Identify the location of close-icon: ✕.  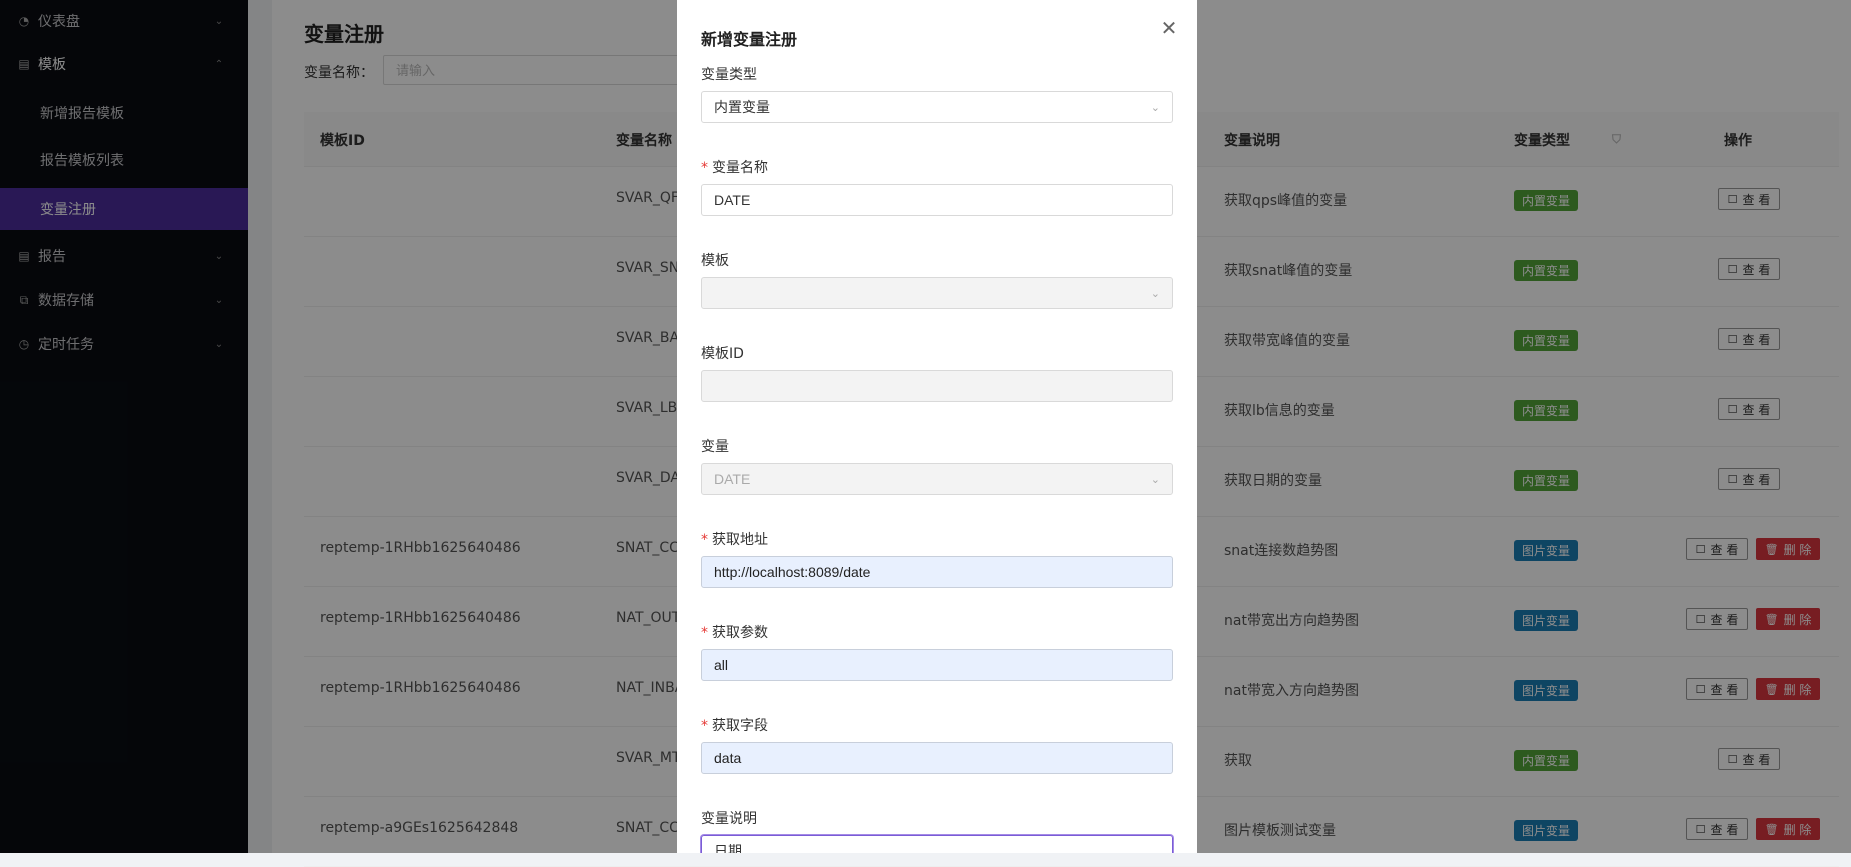
(1169, 28).